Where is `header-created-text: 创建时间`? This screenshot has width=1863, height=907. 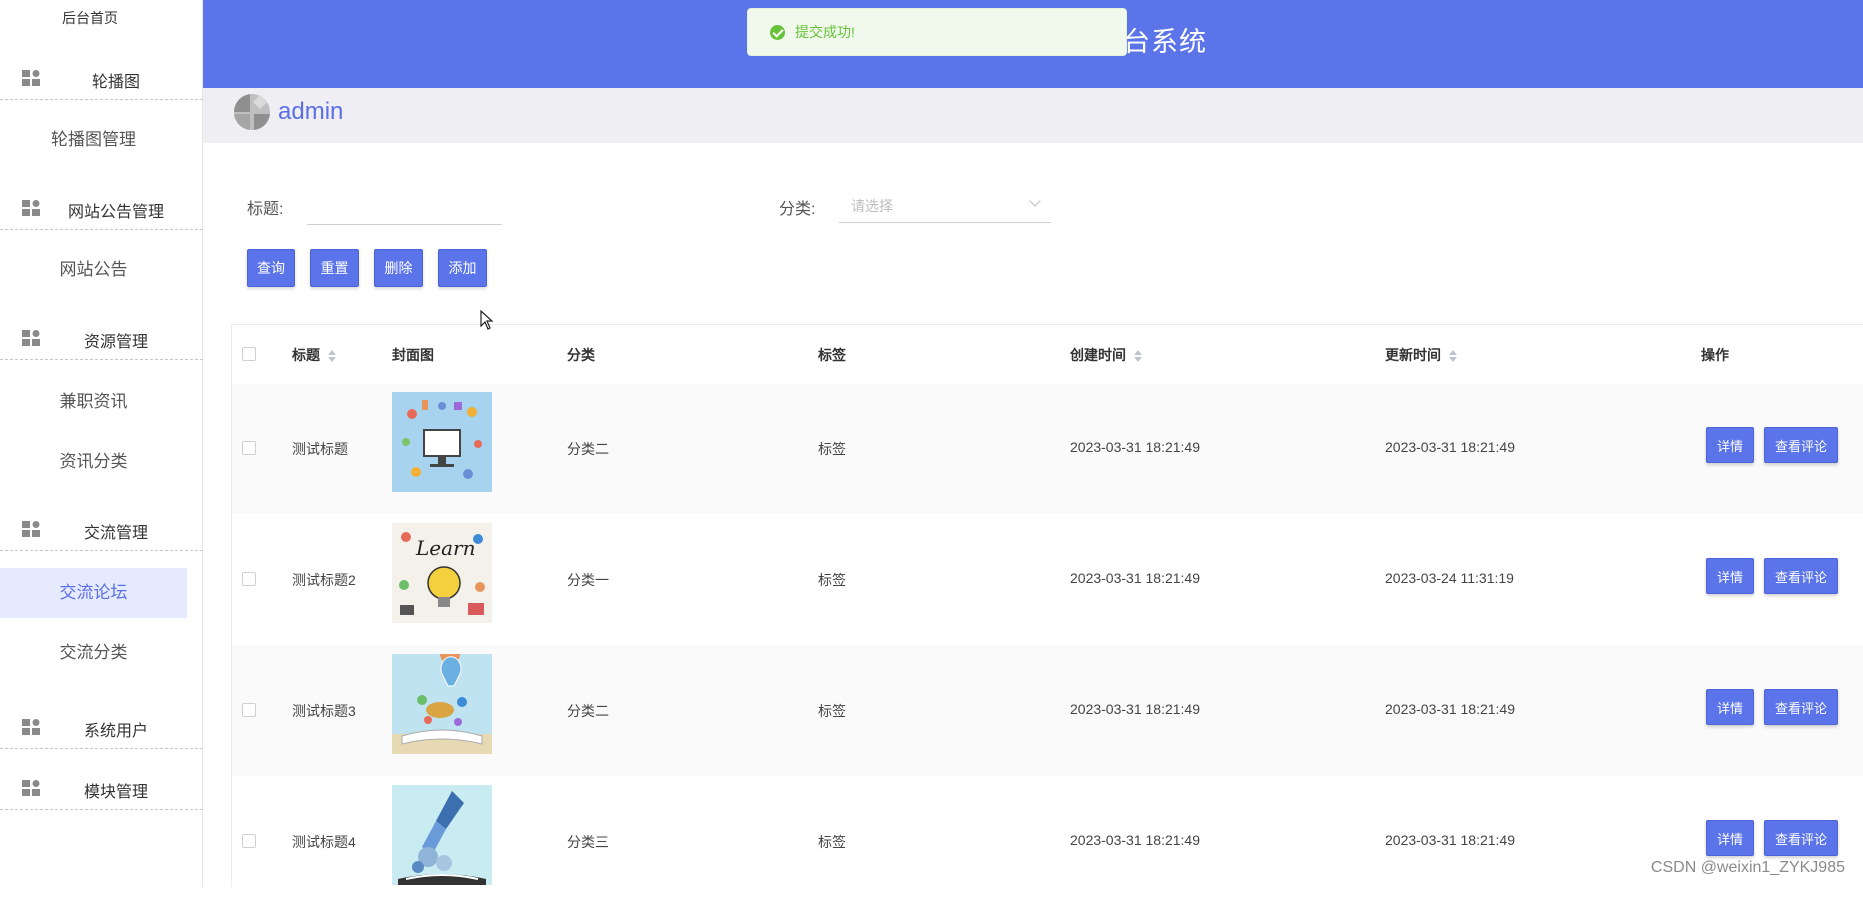 header-created-text: 创建时间 is located at coordinates (1098, 355).